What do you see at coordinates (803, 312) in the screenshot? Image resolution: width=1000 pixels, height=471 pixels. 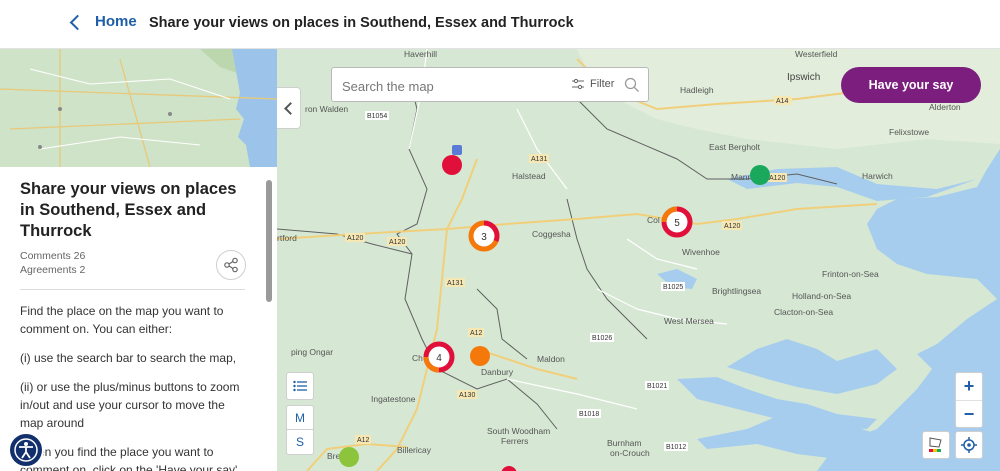 I see `map-label-clacton: Clacton-on-Sea` at bounding box center [803, 312].